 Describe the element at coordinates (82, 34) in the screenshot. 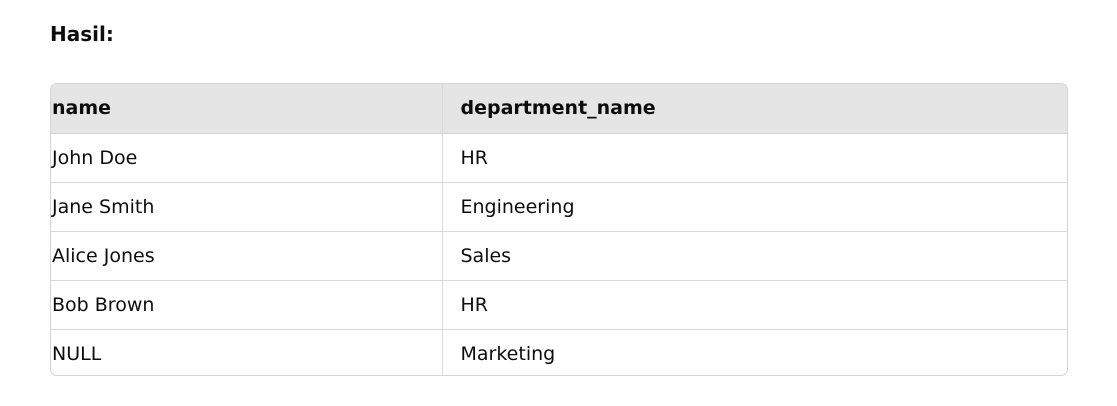

I see `result-heading: Hasil:` at that location.